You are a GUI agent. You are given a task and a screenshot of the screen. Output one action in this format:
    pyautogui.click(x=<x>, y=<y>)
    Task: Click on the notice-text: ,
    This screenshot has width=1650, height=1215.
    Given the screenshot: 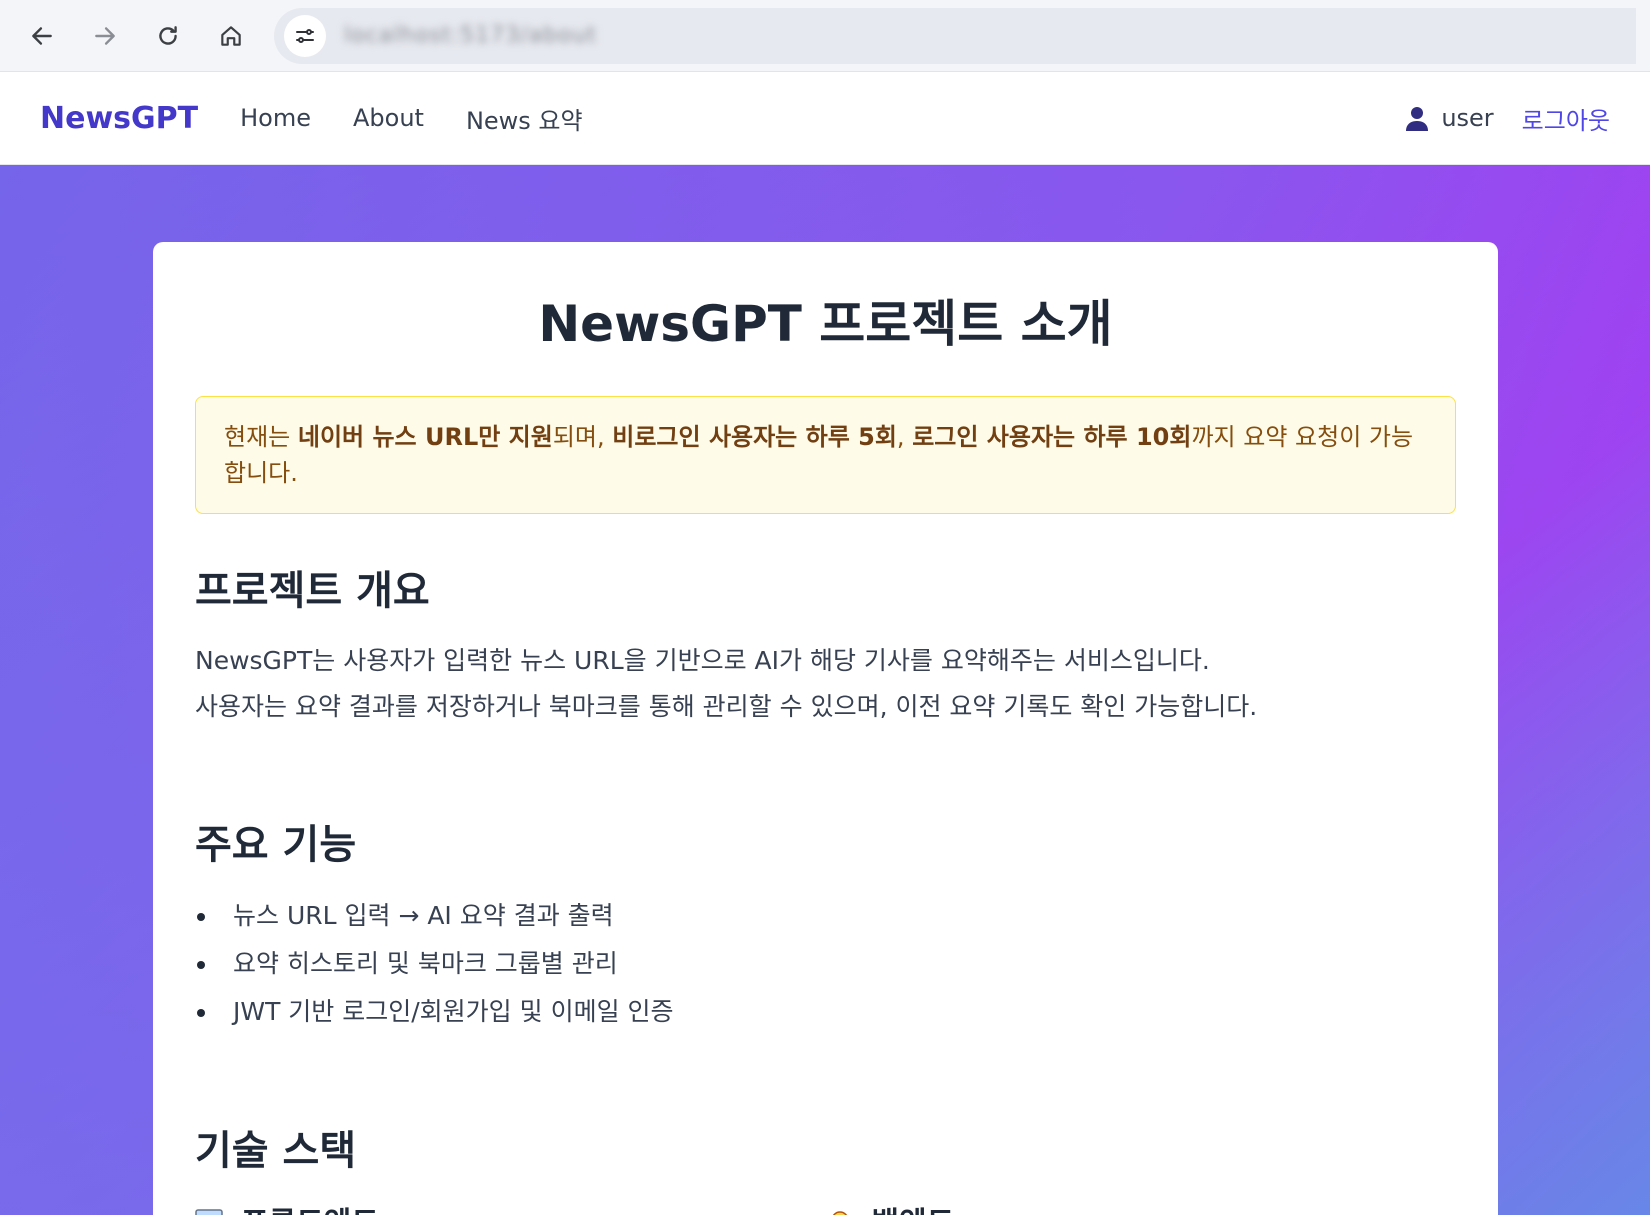 What is the action you would take?
    pyautogui.click(x=904, y=437)
    